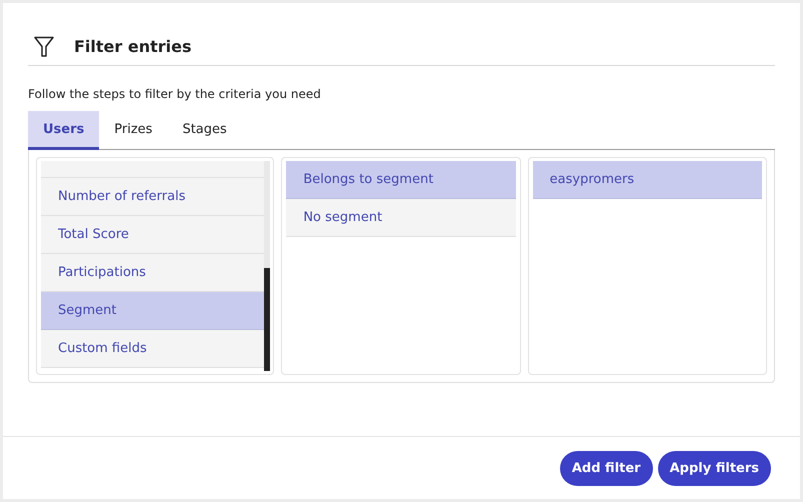 This screenshot has height=502, width=803. Describe the element at coordinates (401, 218) in the screenshot. I see `list-item: No segment` at that location.